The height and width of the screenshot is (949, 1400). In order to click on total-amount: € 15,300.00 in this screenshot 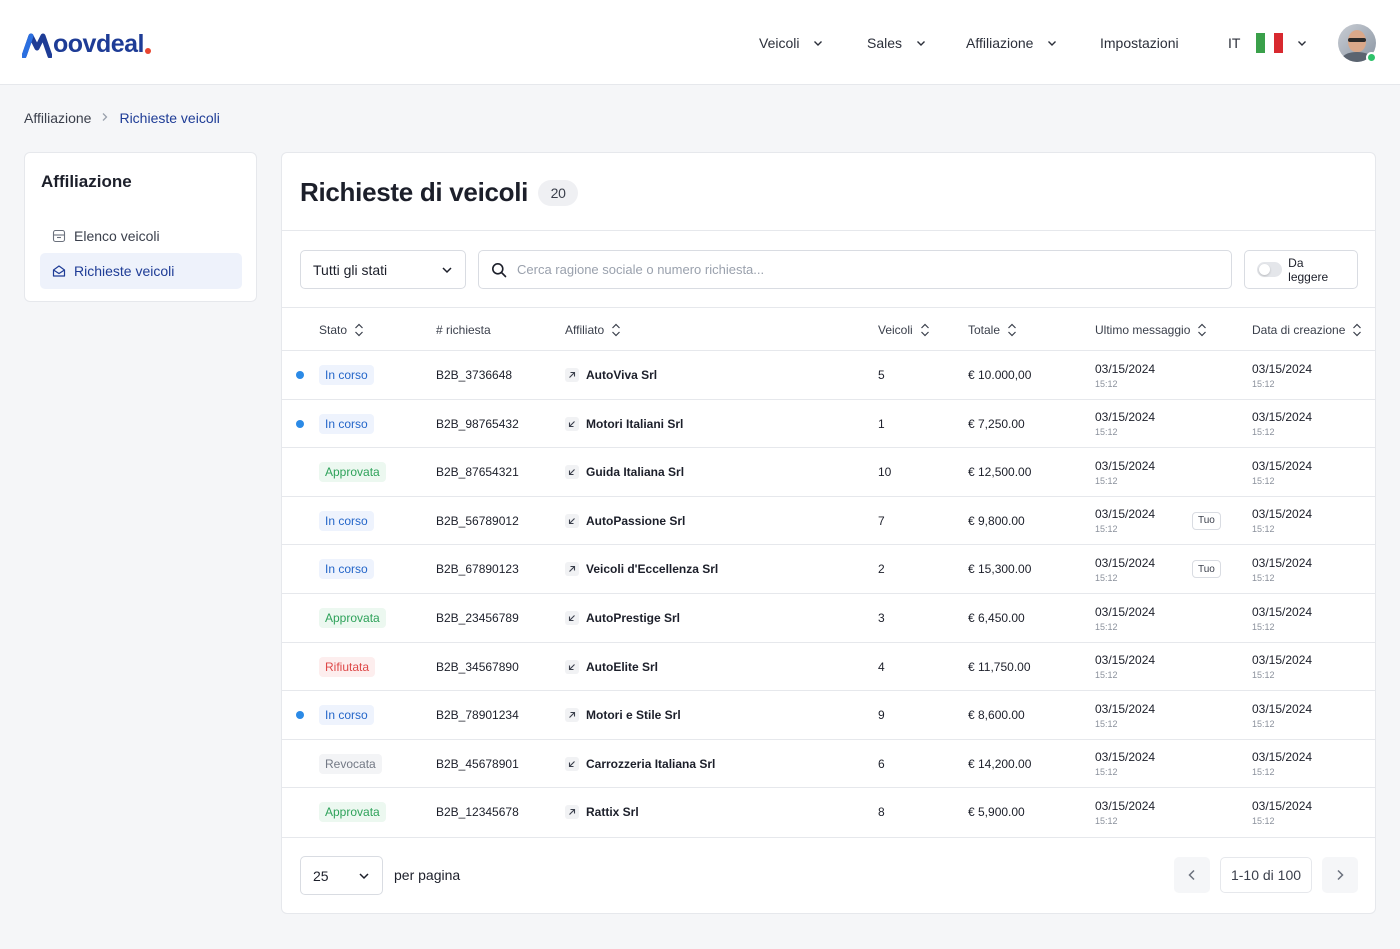, I will do `click(1000, 569)`.